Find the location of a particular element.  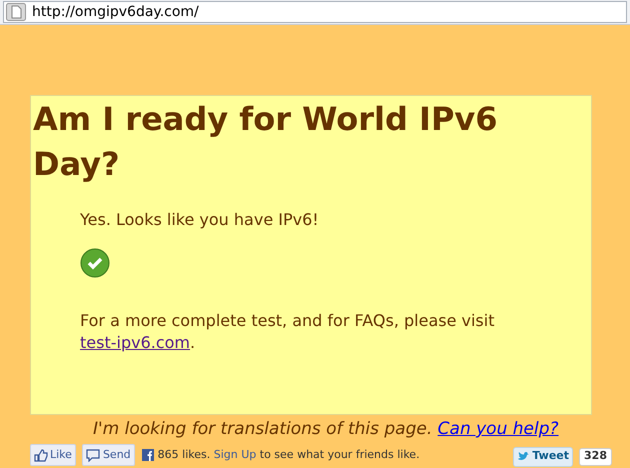

translation-text: I'm looking for translations of this page. Can you help? is located at coordinates (326, 429).